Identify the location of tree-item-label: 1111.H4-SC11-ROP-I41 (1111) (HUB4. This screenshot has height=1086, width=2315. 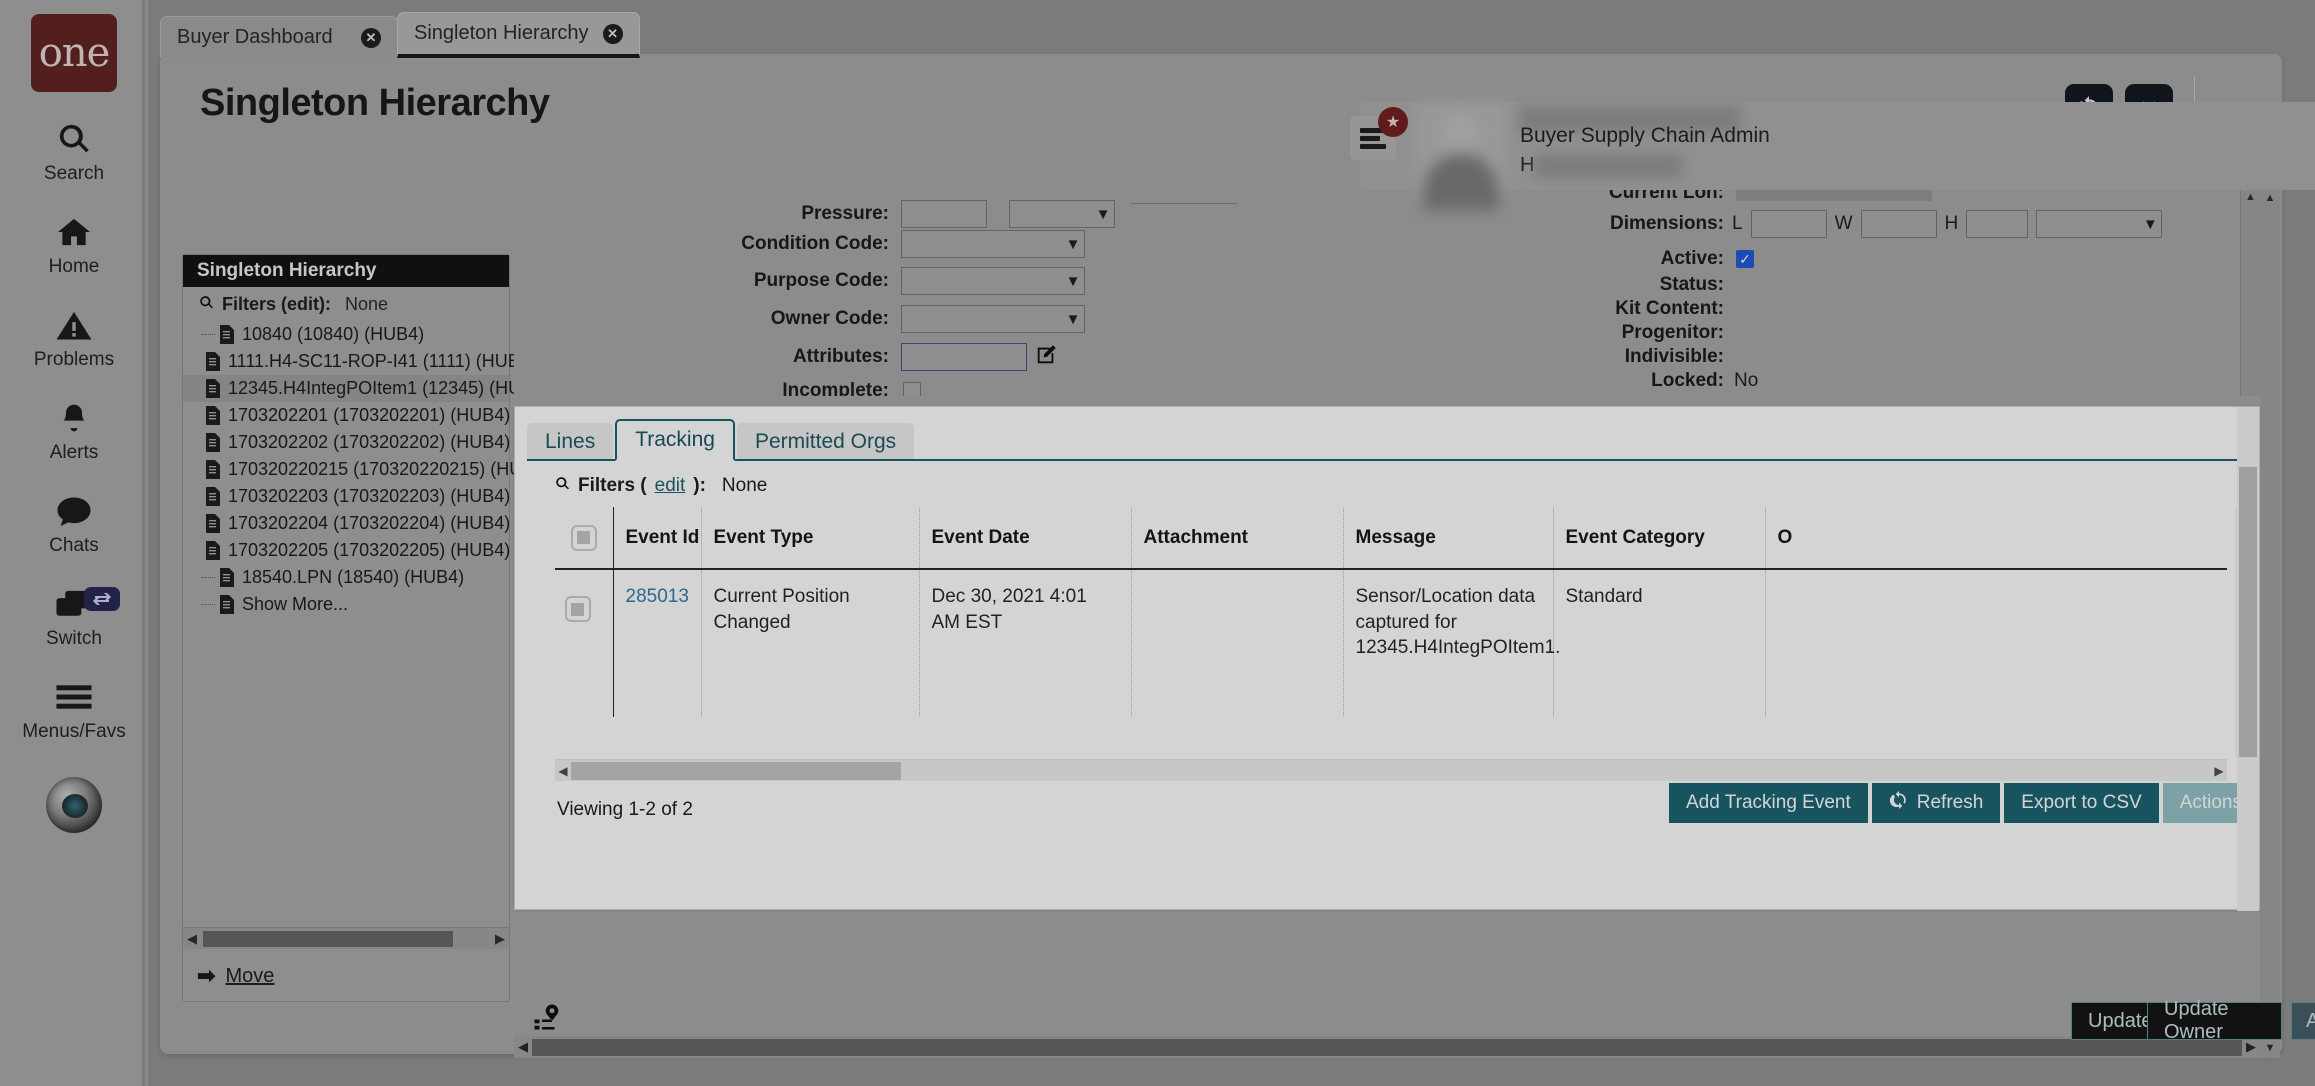
(379, 361).